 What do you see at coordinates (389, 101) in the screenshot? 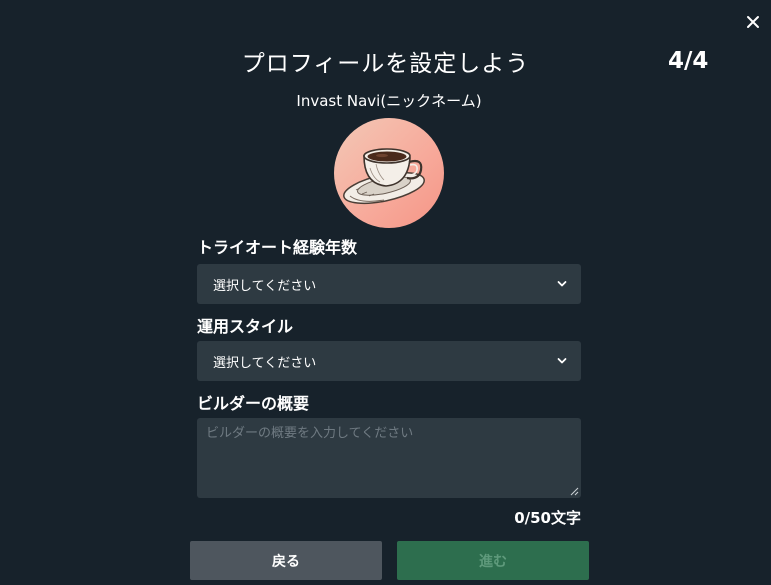
I see `nickname-label: Invast Navi(ニックネーム)` at bounding box center [389, 101].